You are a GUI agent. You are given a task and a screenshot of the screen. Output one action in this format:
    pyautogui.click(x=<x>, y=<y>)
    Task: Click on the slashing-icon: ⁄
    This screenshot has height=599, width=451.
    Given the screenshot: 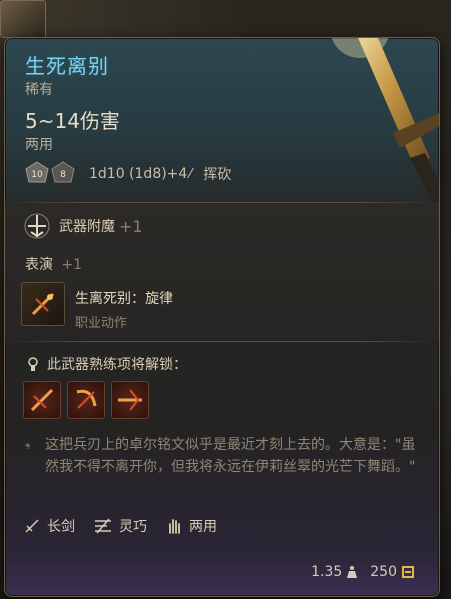 What is the action you would take?
    pyautogui.click(x=190, y=174)
    